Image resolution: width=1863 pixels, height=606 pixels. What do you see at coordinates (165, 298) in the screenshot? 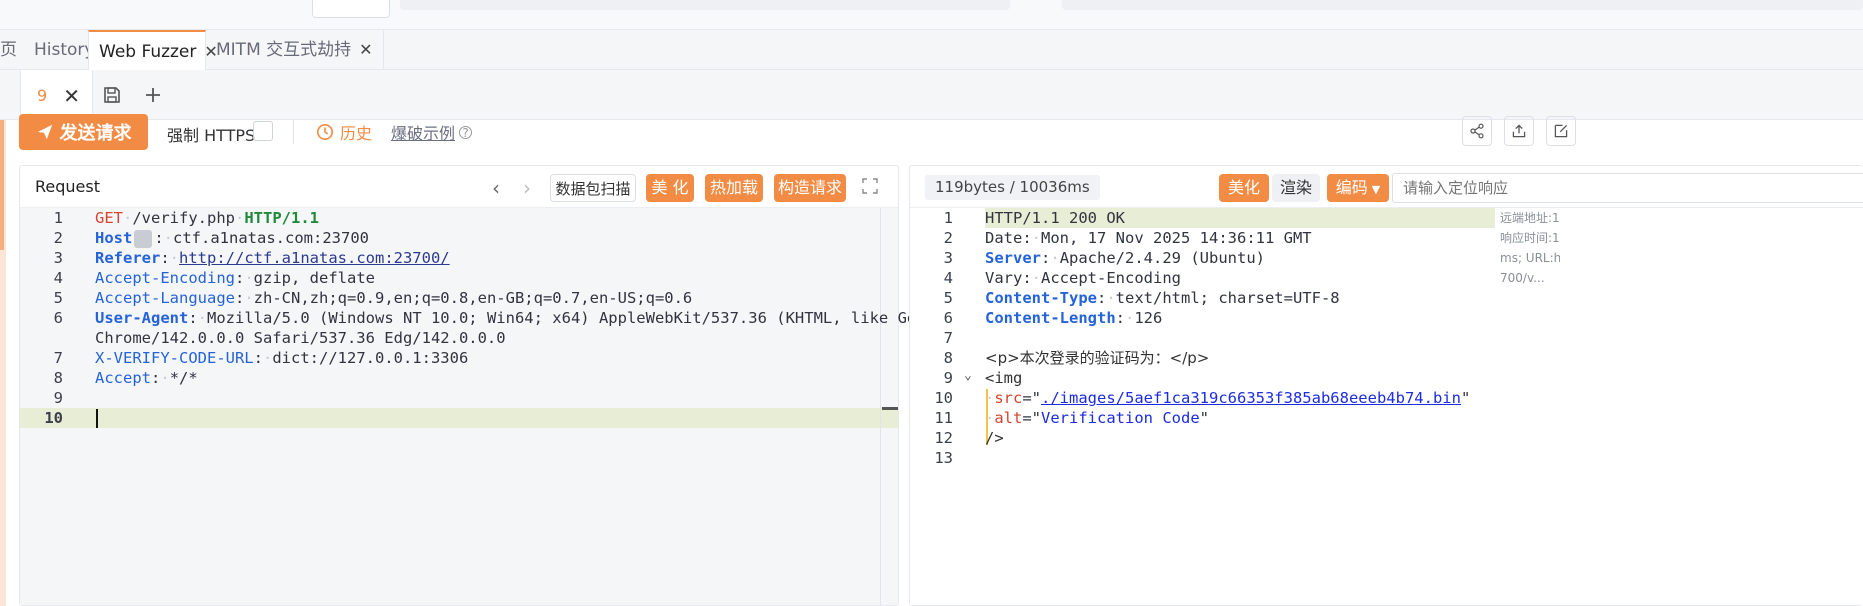
I see `header-key: Accept-Language` at bounding box center [165, 298].